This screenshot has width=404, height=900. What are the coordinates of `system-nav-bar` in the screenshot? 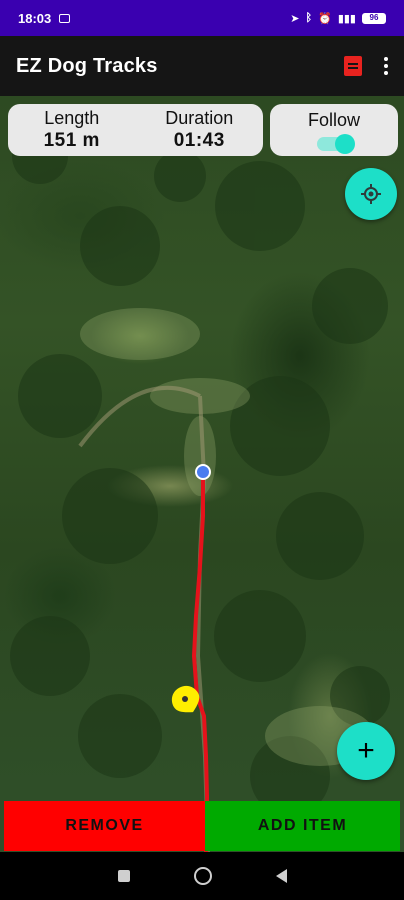 It's located at (202, 876).